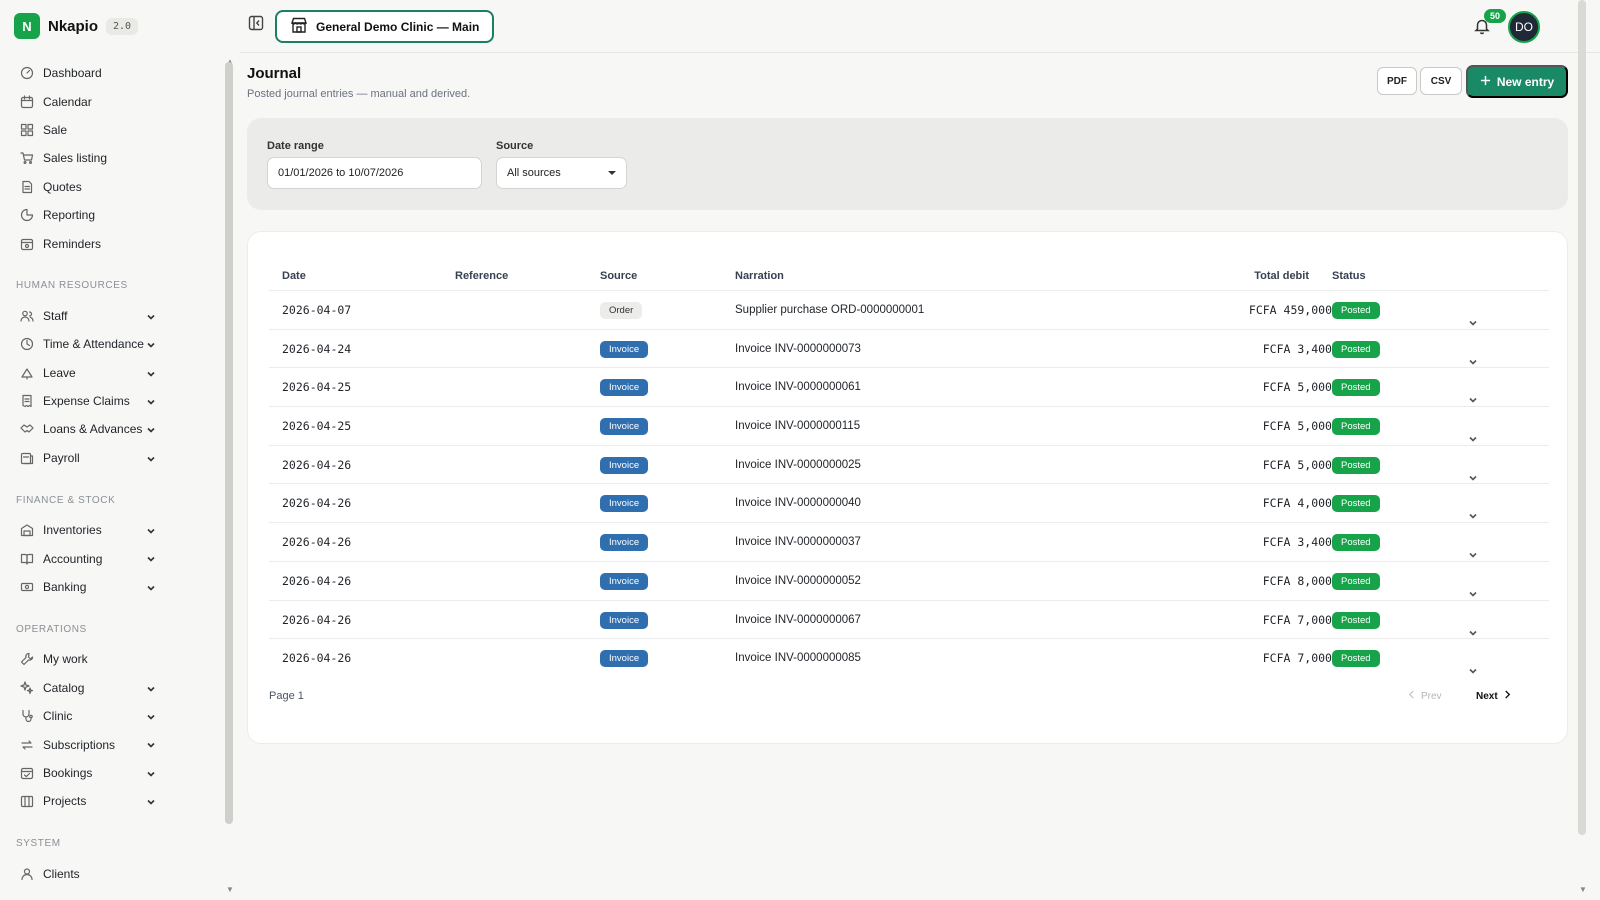 The height and width of the screenshot is (900, 1600). What do you see at coordinates (1349, 276) in the screenshot?
I see `col-status: Status` at bounding box center [1349, 276].